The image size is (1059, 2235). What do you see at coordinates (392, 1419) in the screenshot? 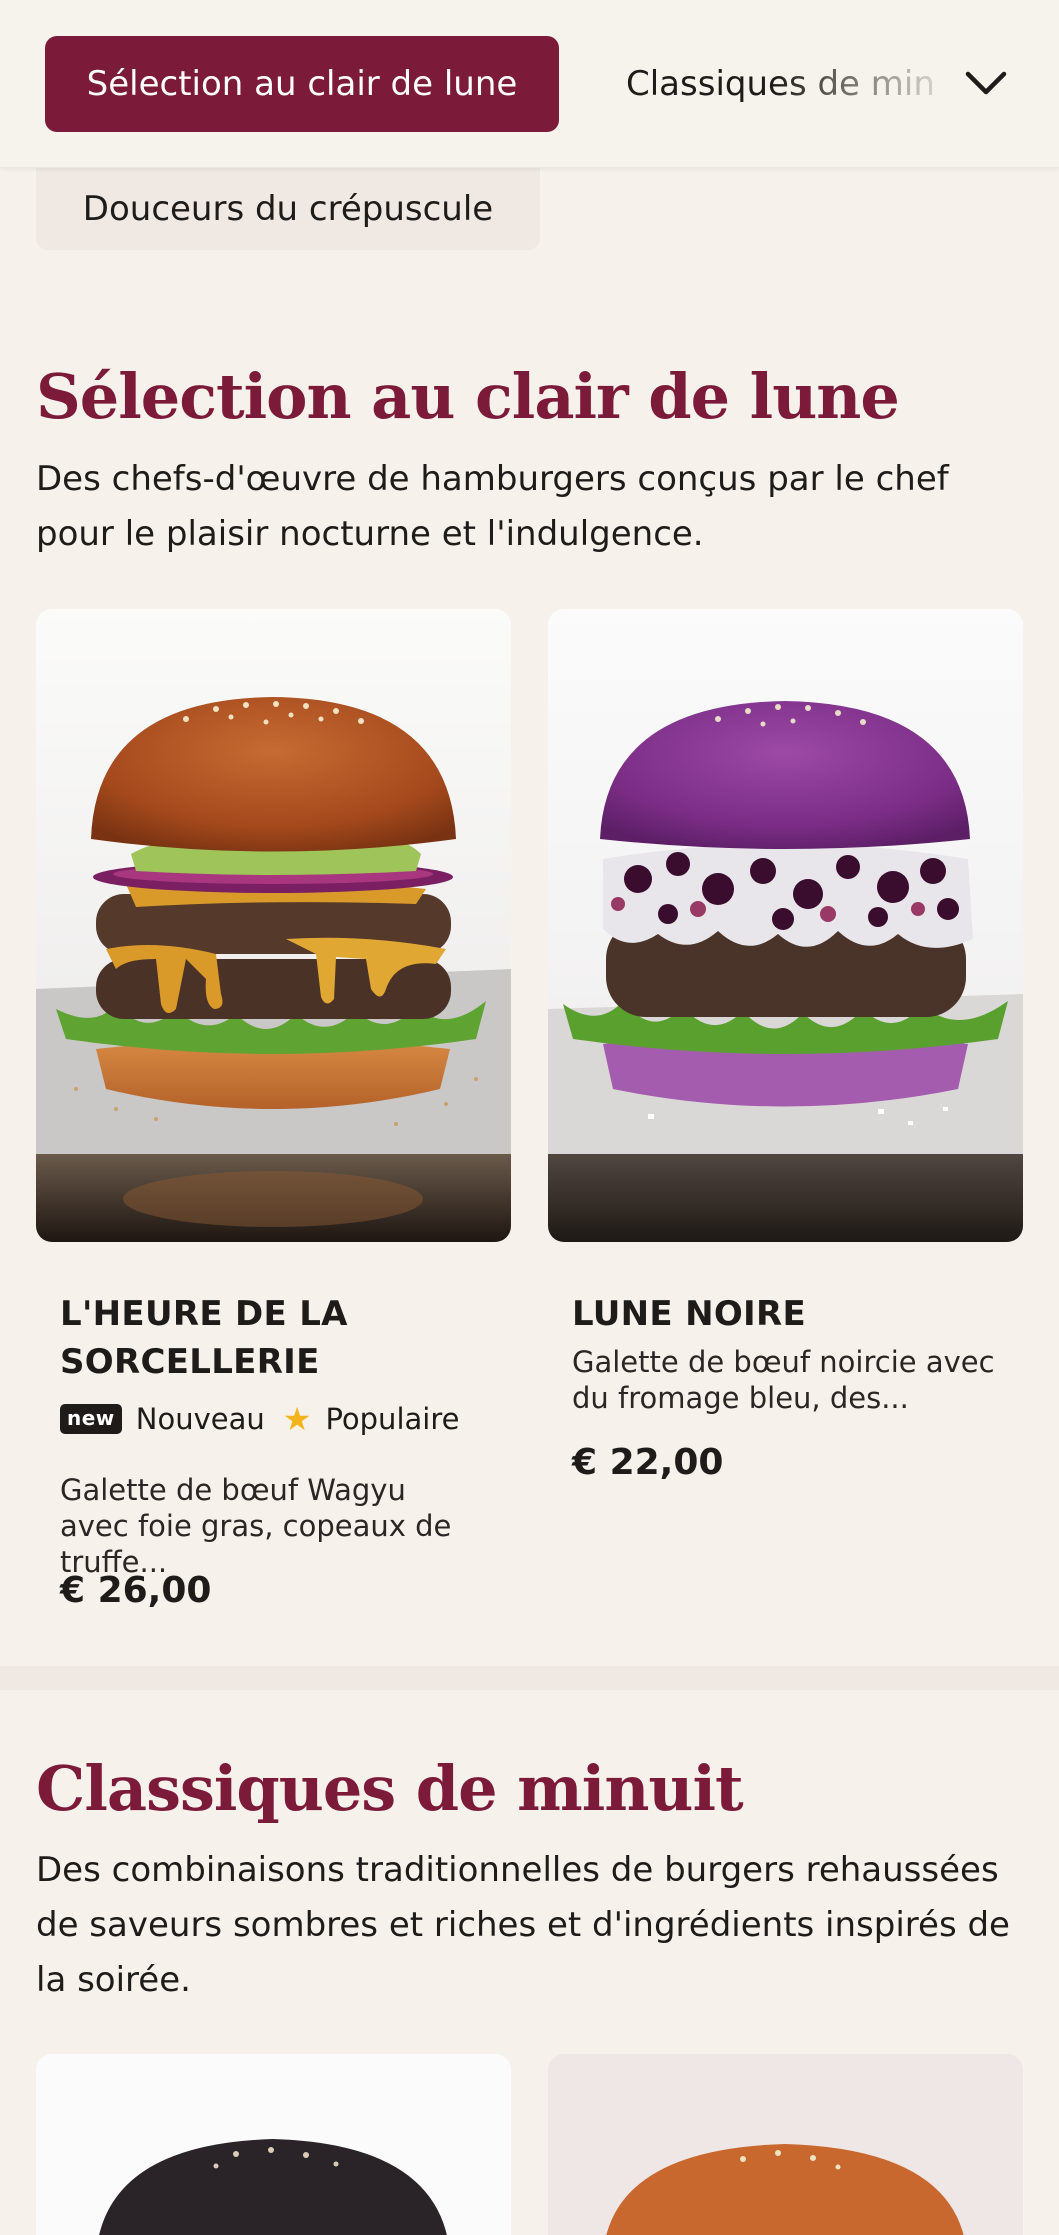
I see `popular-badge-label: Populaire` at bounding box center [392, 1419].